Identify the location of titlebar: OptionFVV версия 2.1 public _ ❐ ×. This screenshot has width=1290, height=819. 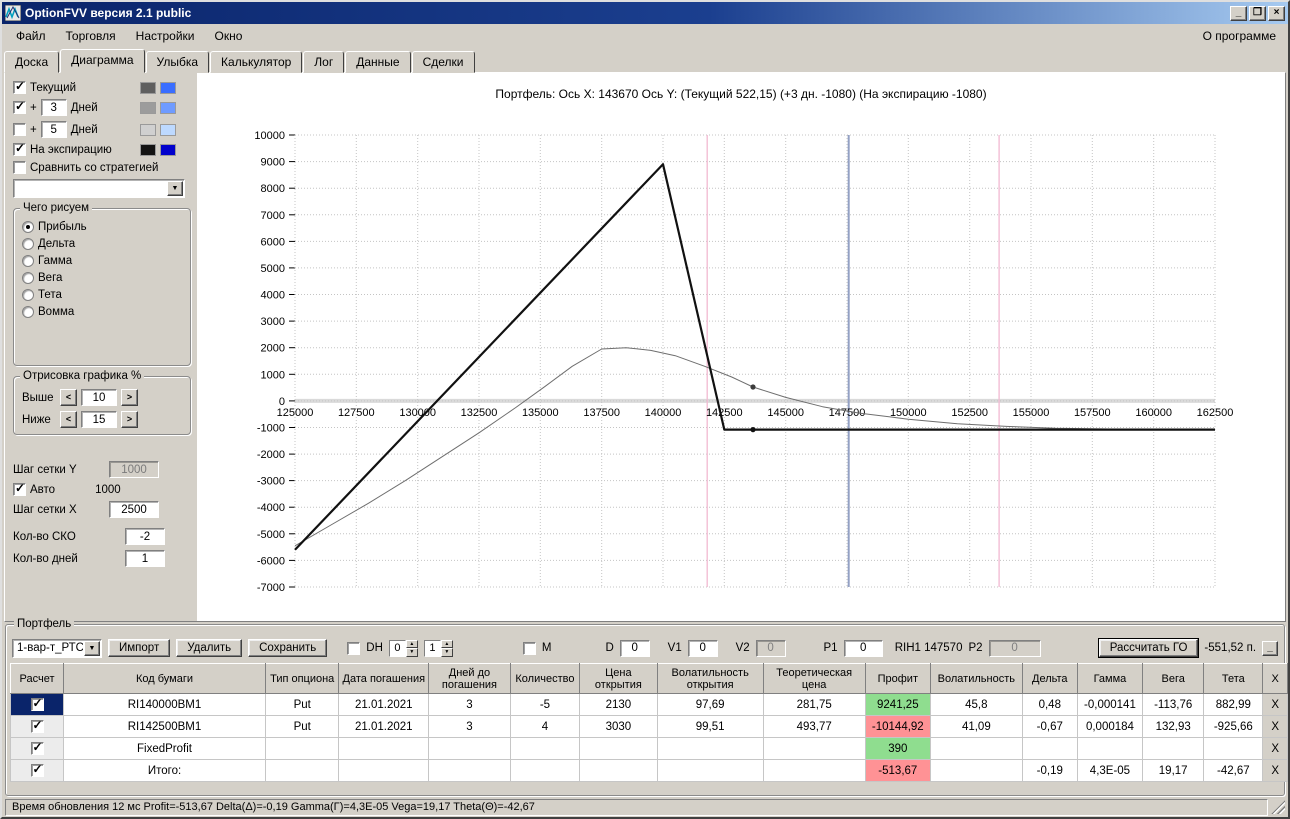
(645, 13).